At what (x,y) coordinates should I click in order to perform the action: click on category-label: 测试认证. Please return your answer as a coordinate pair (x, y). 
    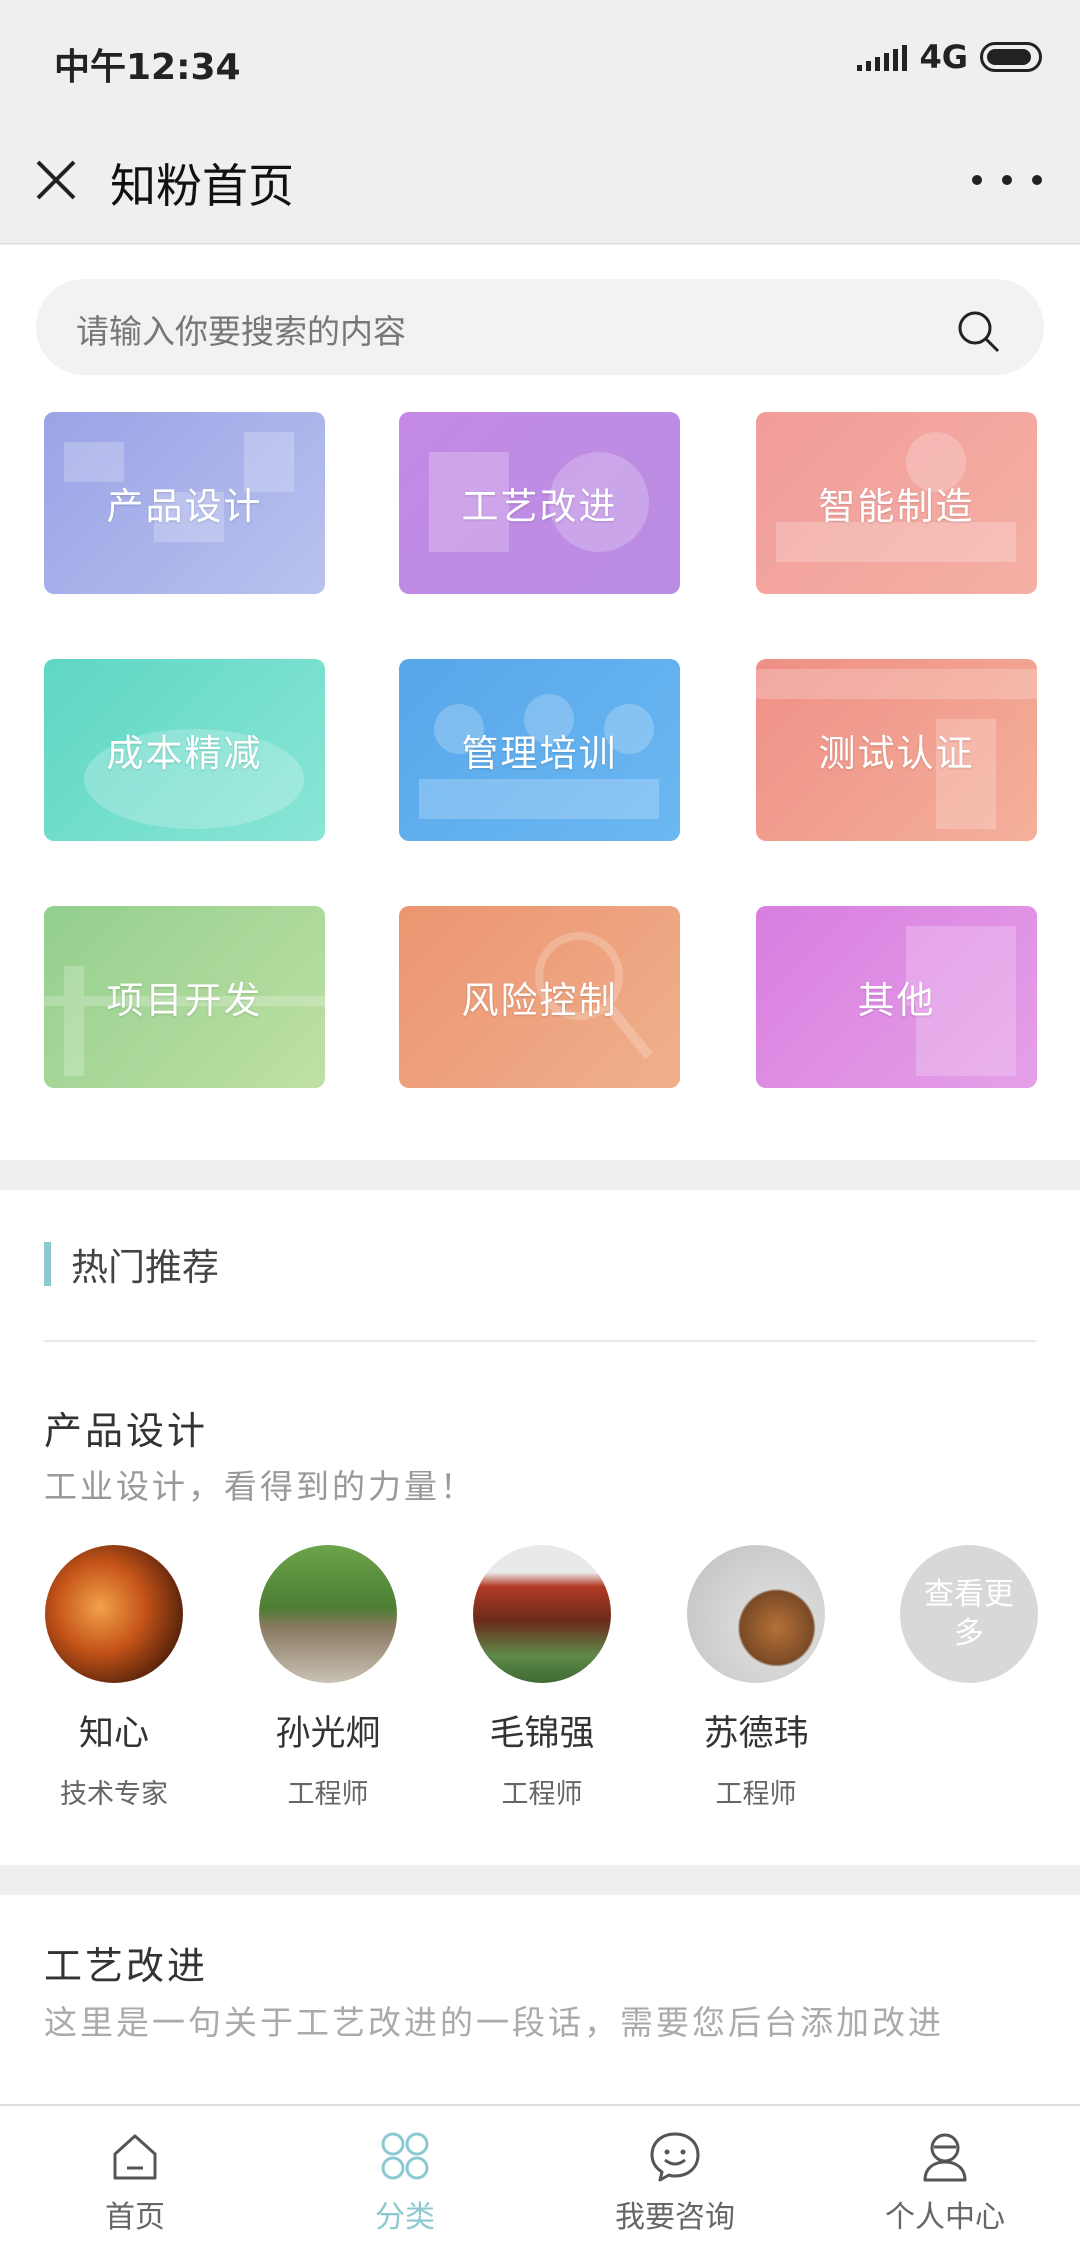
    Looking at the image, I should click on (896, 753).